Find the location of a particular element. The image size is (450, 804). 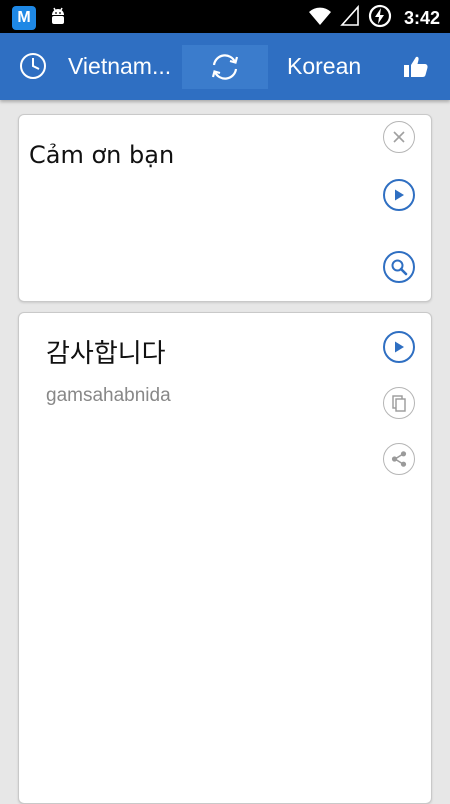

thumbs-up-icon is located at coordinates (416, 66).